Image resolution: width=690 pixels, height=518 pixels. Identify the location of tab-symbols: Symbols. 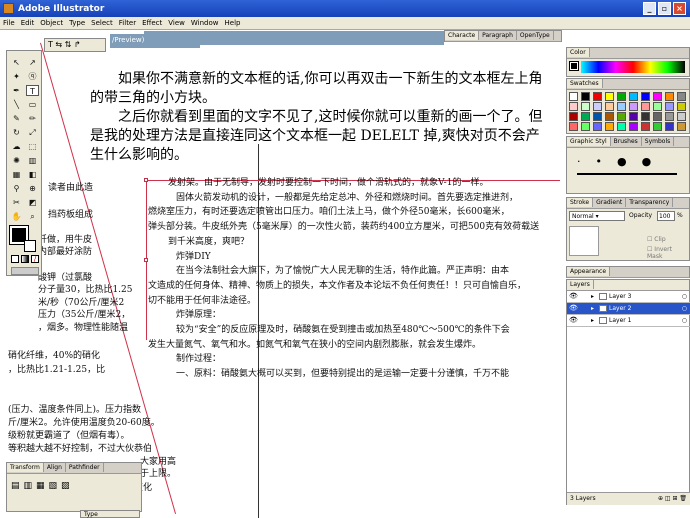
(658, 141).